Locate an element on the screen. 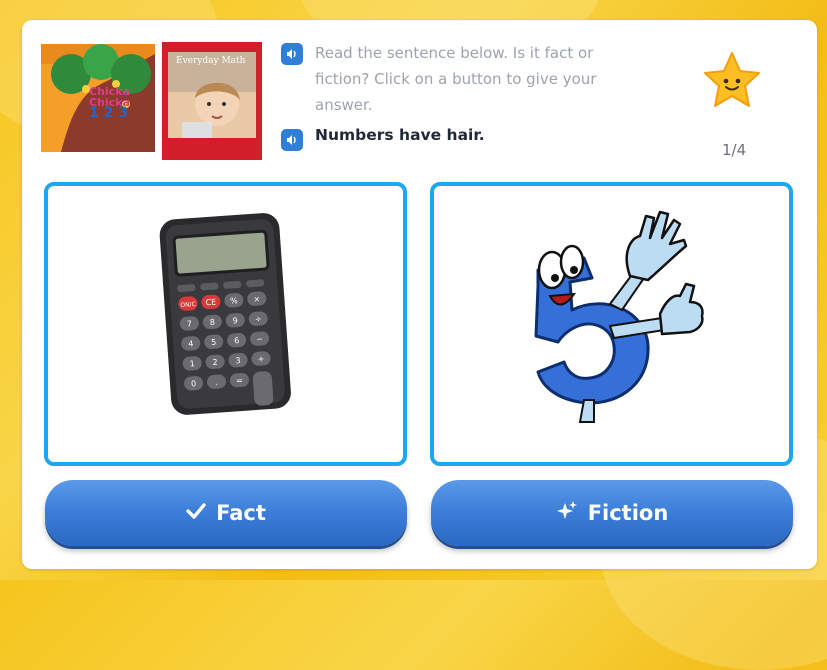 This screenshot has height=670, width=827. book-cover-chicka-chicka: Chicka Chicka 1 2 3 is located at coordinates (98, 98).